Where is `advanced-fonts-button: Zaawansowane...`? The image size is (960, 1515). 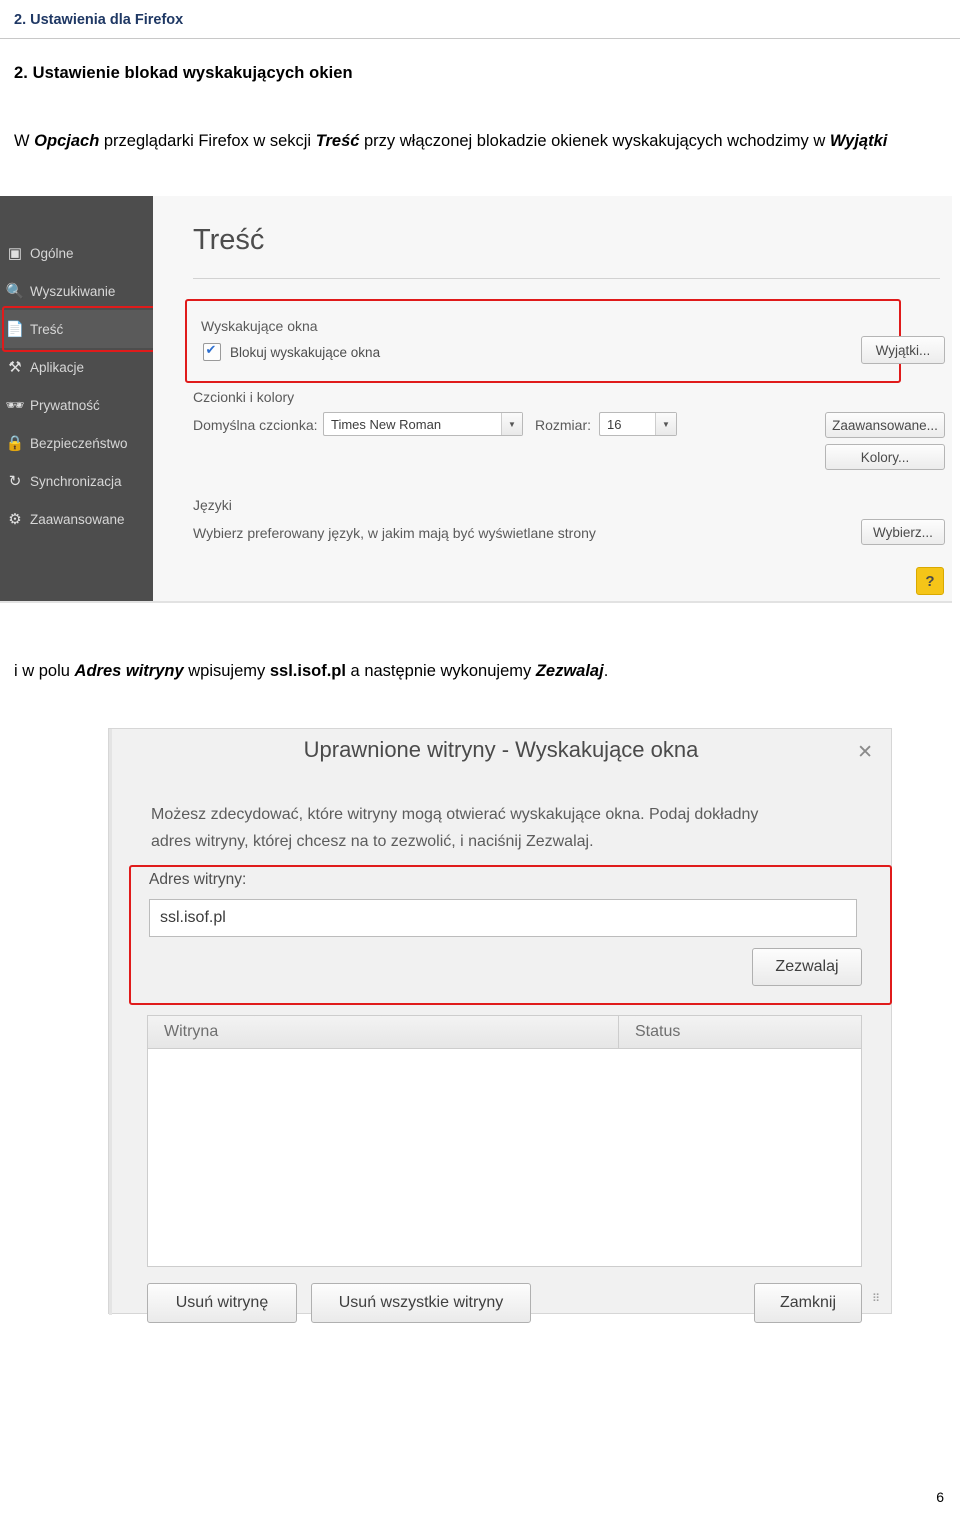 advanced-fonts-button: Zaawansowane... is located at coordinates (885, 425).